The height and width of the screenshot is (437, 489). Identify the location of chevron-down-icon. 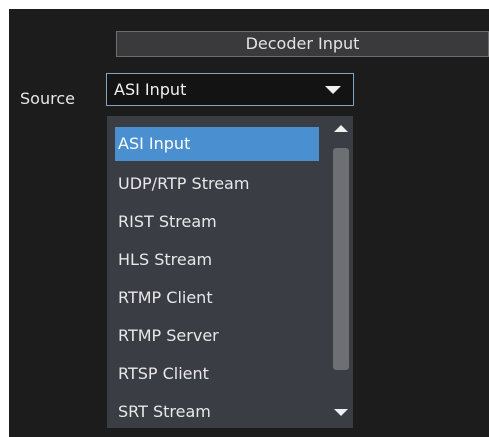
(333, 90).